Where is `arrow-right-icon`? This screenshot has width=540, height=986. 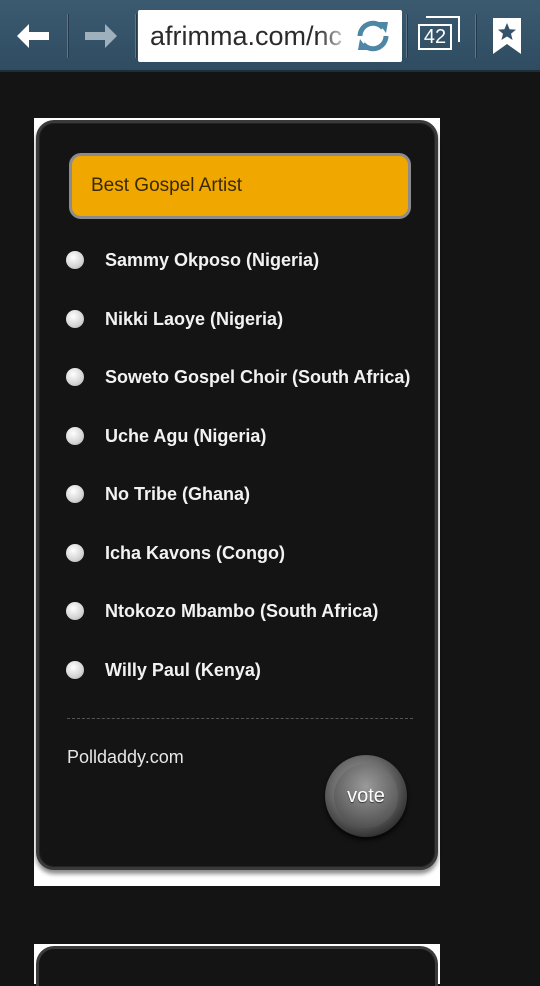
arrow-right-icon is located at coordinates (101, 36).